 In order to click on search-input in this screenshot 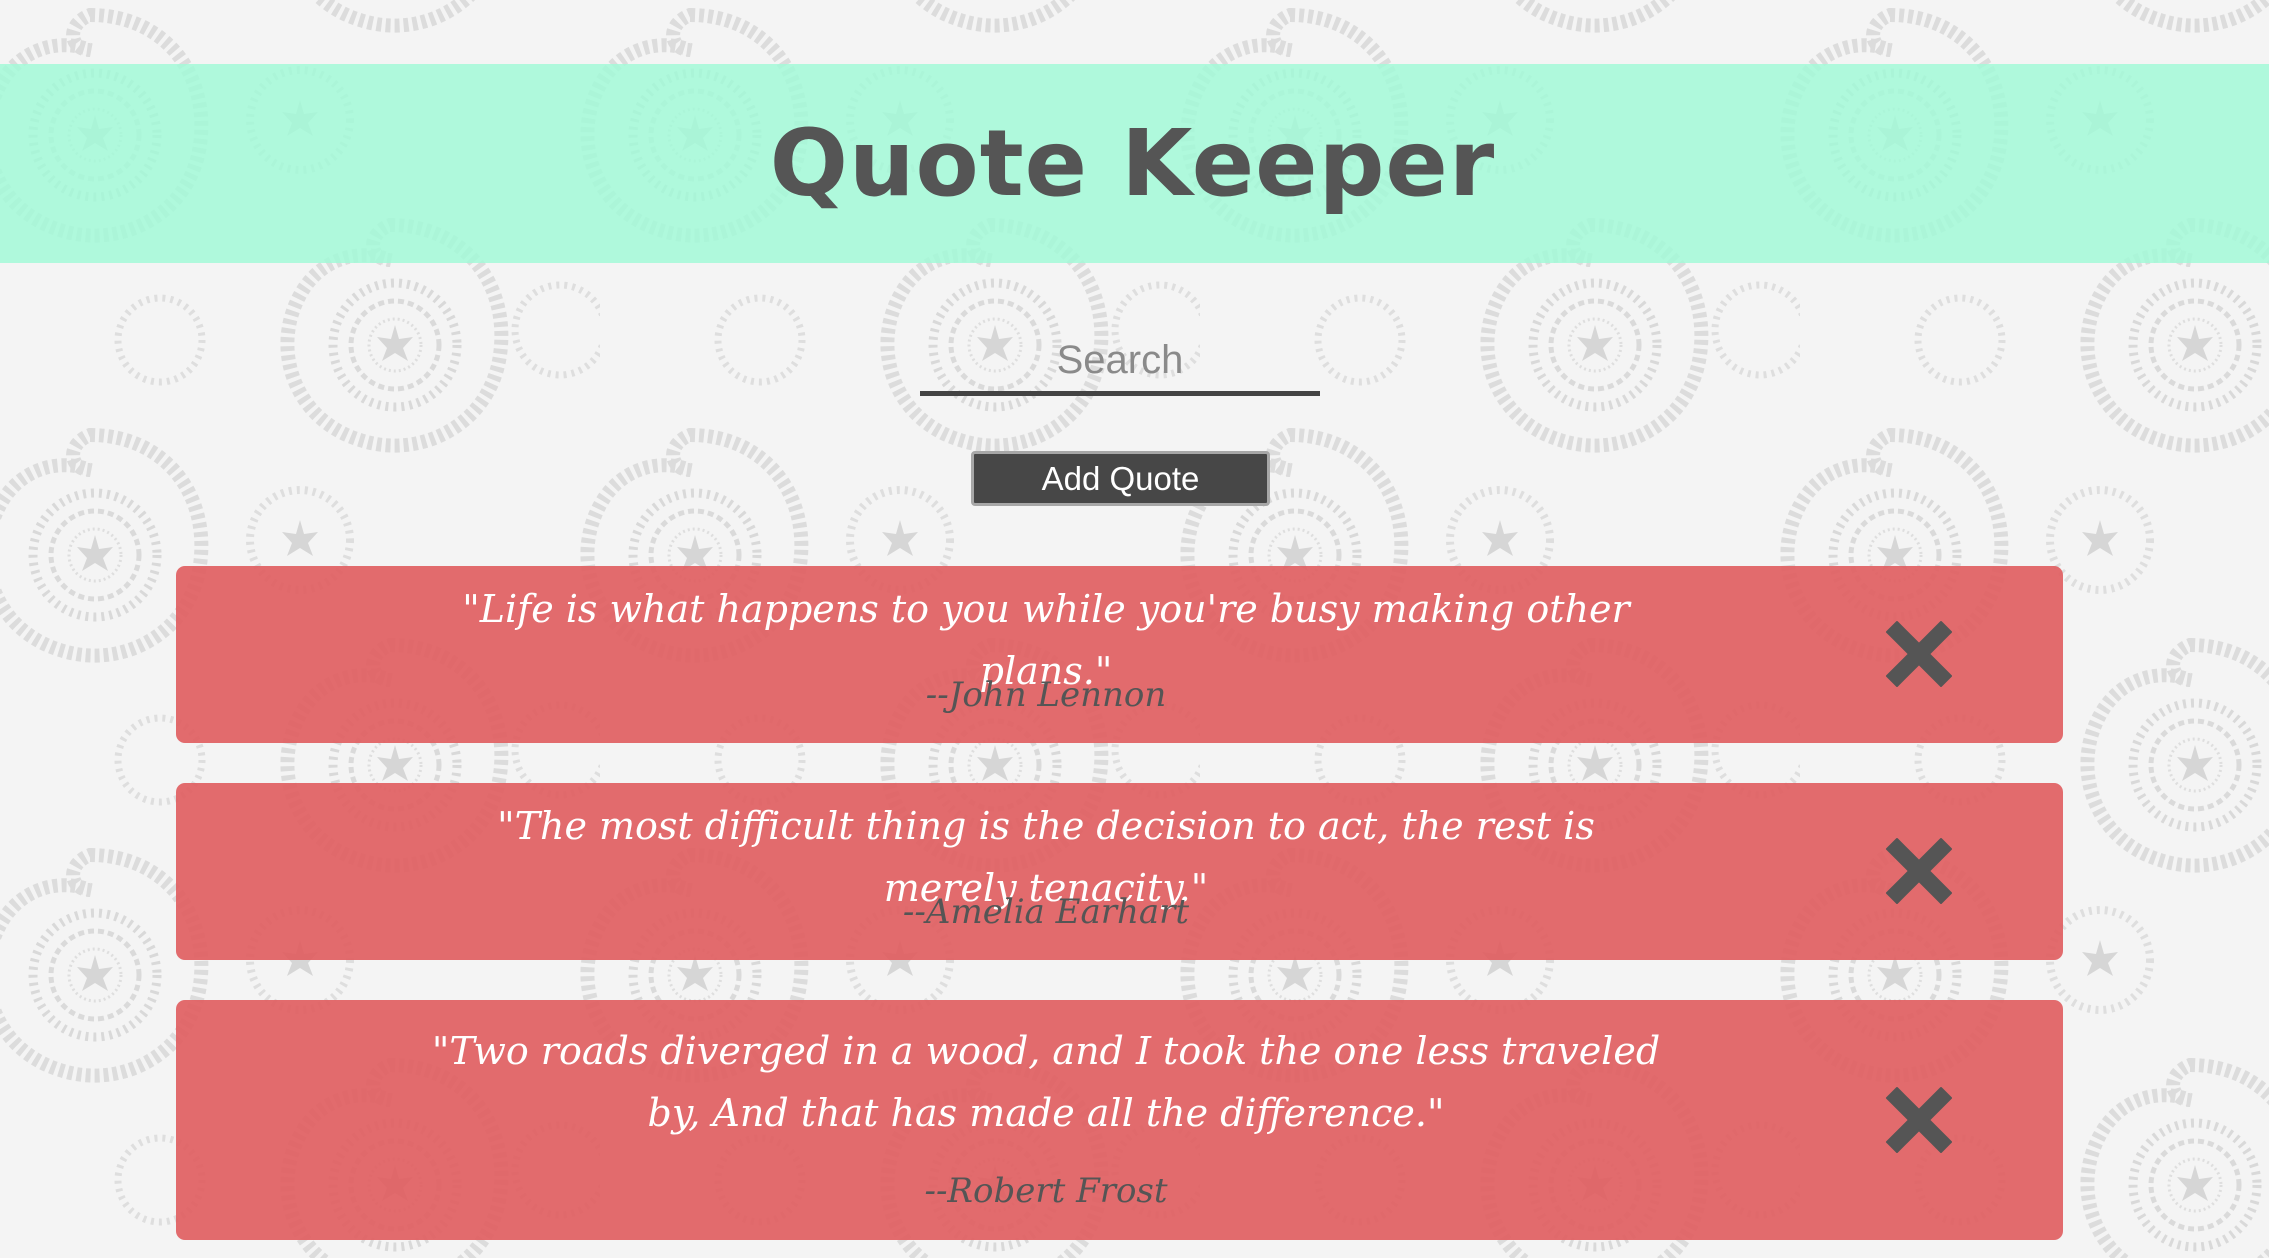, I will do `click(1120, 363)`.